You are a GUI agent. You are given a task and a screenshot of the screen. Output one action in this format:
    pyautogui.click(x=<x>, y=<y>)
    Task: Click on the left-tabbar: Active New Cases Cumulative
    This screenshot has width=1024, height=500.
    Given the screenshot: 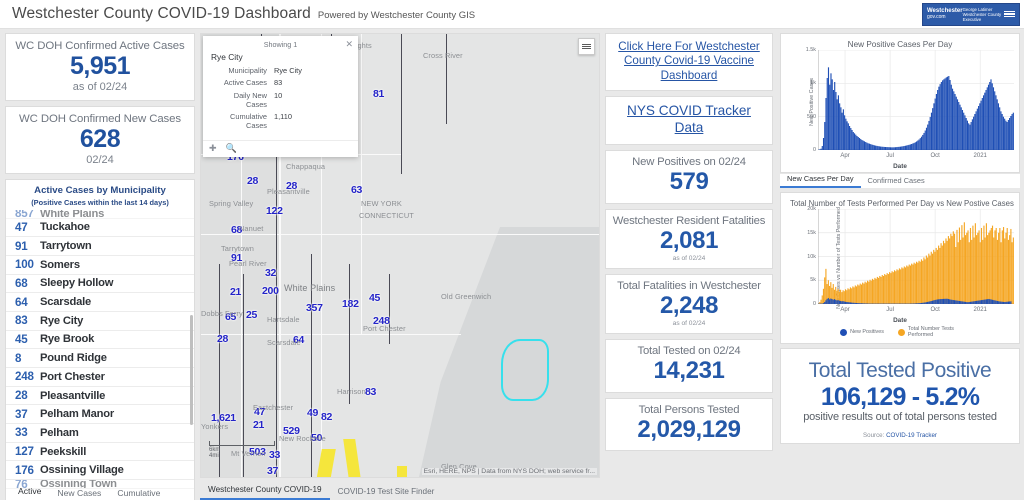 What is the action you would take?
    pyautogui.click(x=105, y=492)
    